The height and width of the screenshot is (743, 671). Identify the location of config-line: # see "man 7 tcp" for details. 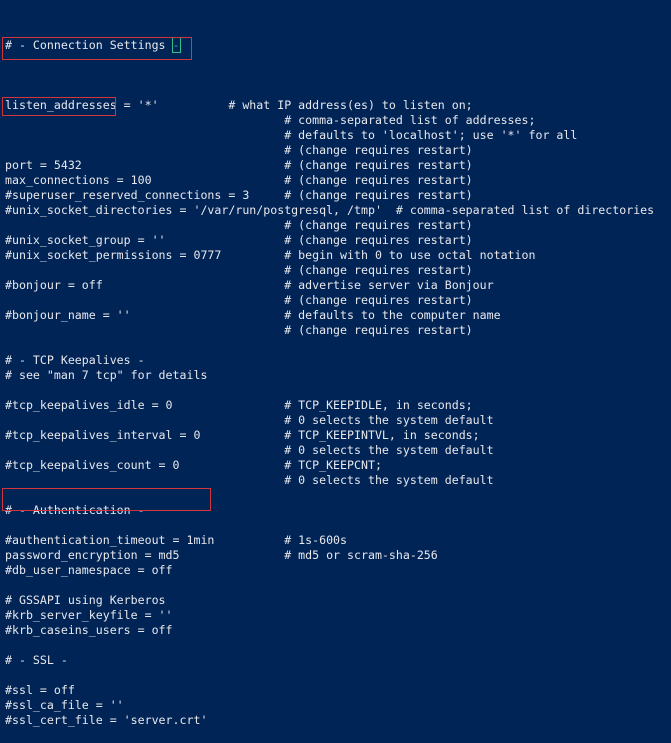
(106, 375).